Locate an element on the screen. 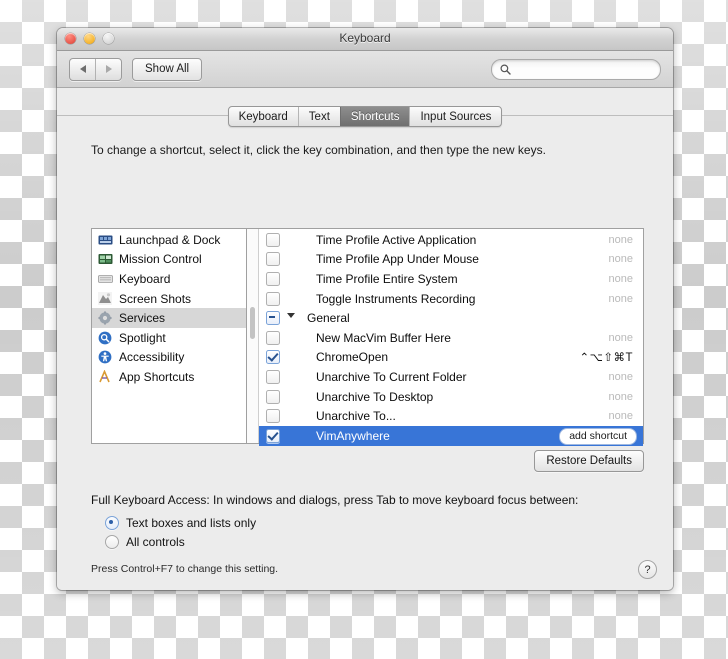 This screenshot has width=728, height=659. mission-control-icon is located at coordinates (105, 259).